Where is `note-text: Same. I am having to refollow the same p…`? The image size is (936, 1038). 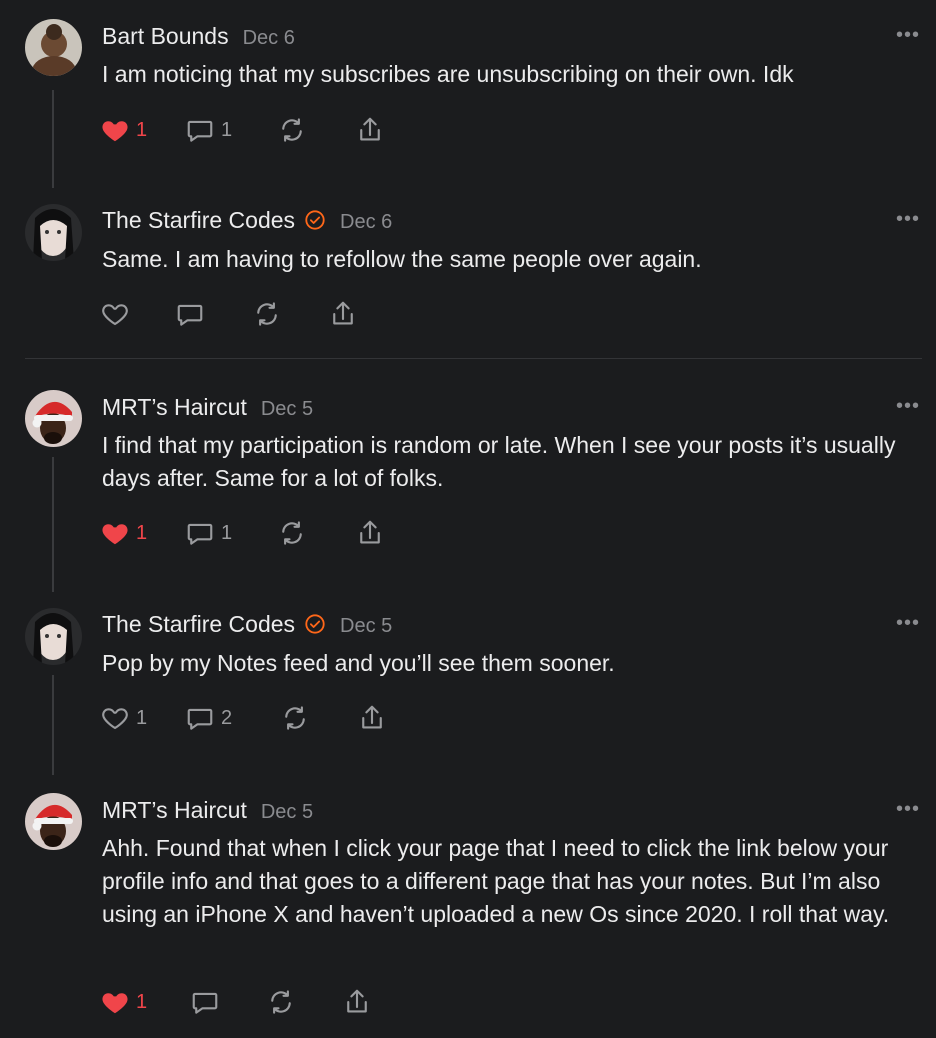
note-text: Same. I am having to refollow the same p… is located at coordinates (402, 259).